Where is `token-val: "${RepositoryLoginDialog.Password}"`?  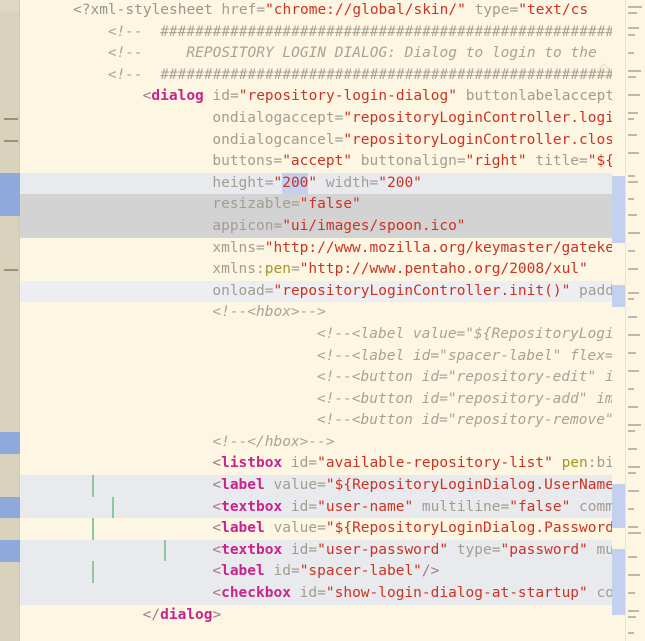
token-val: "${RepositoryLoginDialog.Password}" is located at coordinates (468, 528).